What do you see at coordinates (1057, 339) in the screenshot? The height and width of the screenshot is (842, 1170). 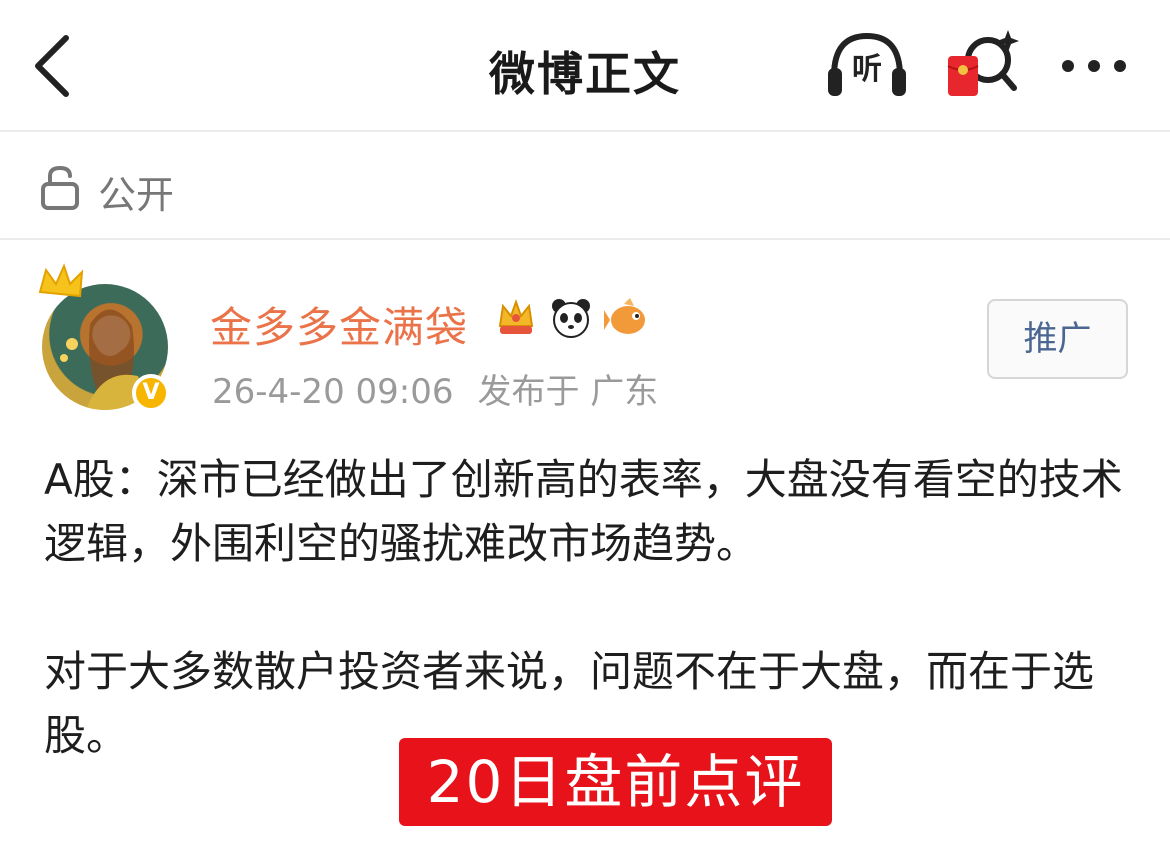 I see `promote-button: 推广` at bounding box center [1057, 339].